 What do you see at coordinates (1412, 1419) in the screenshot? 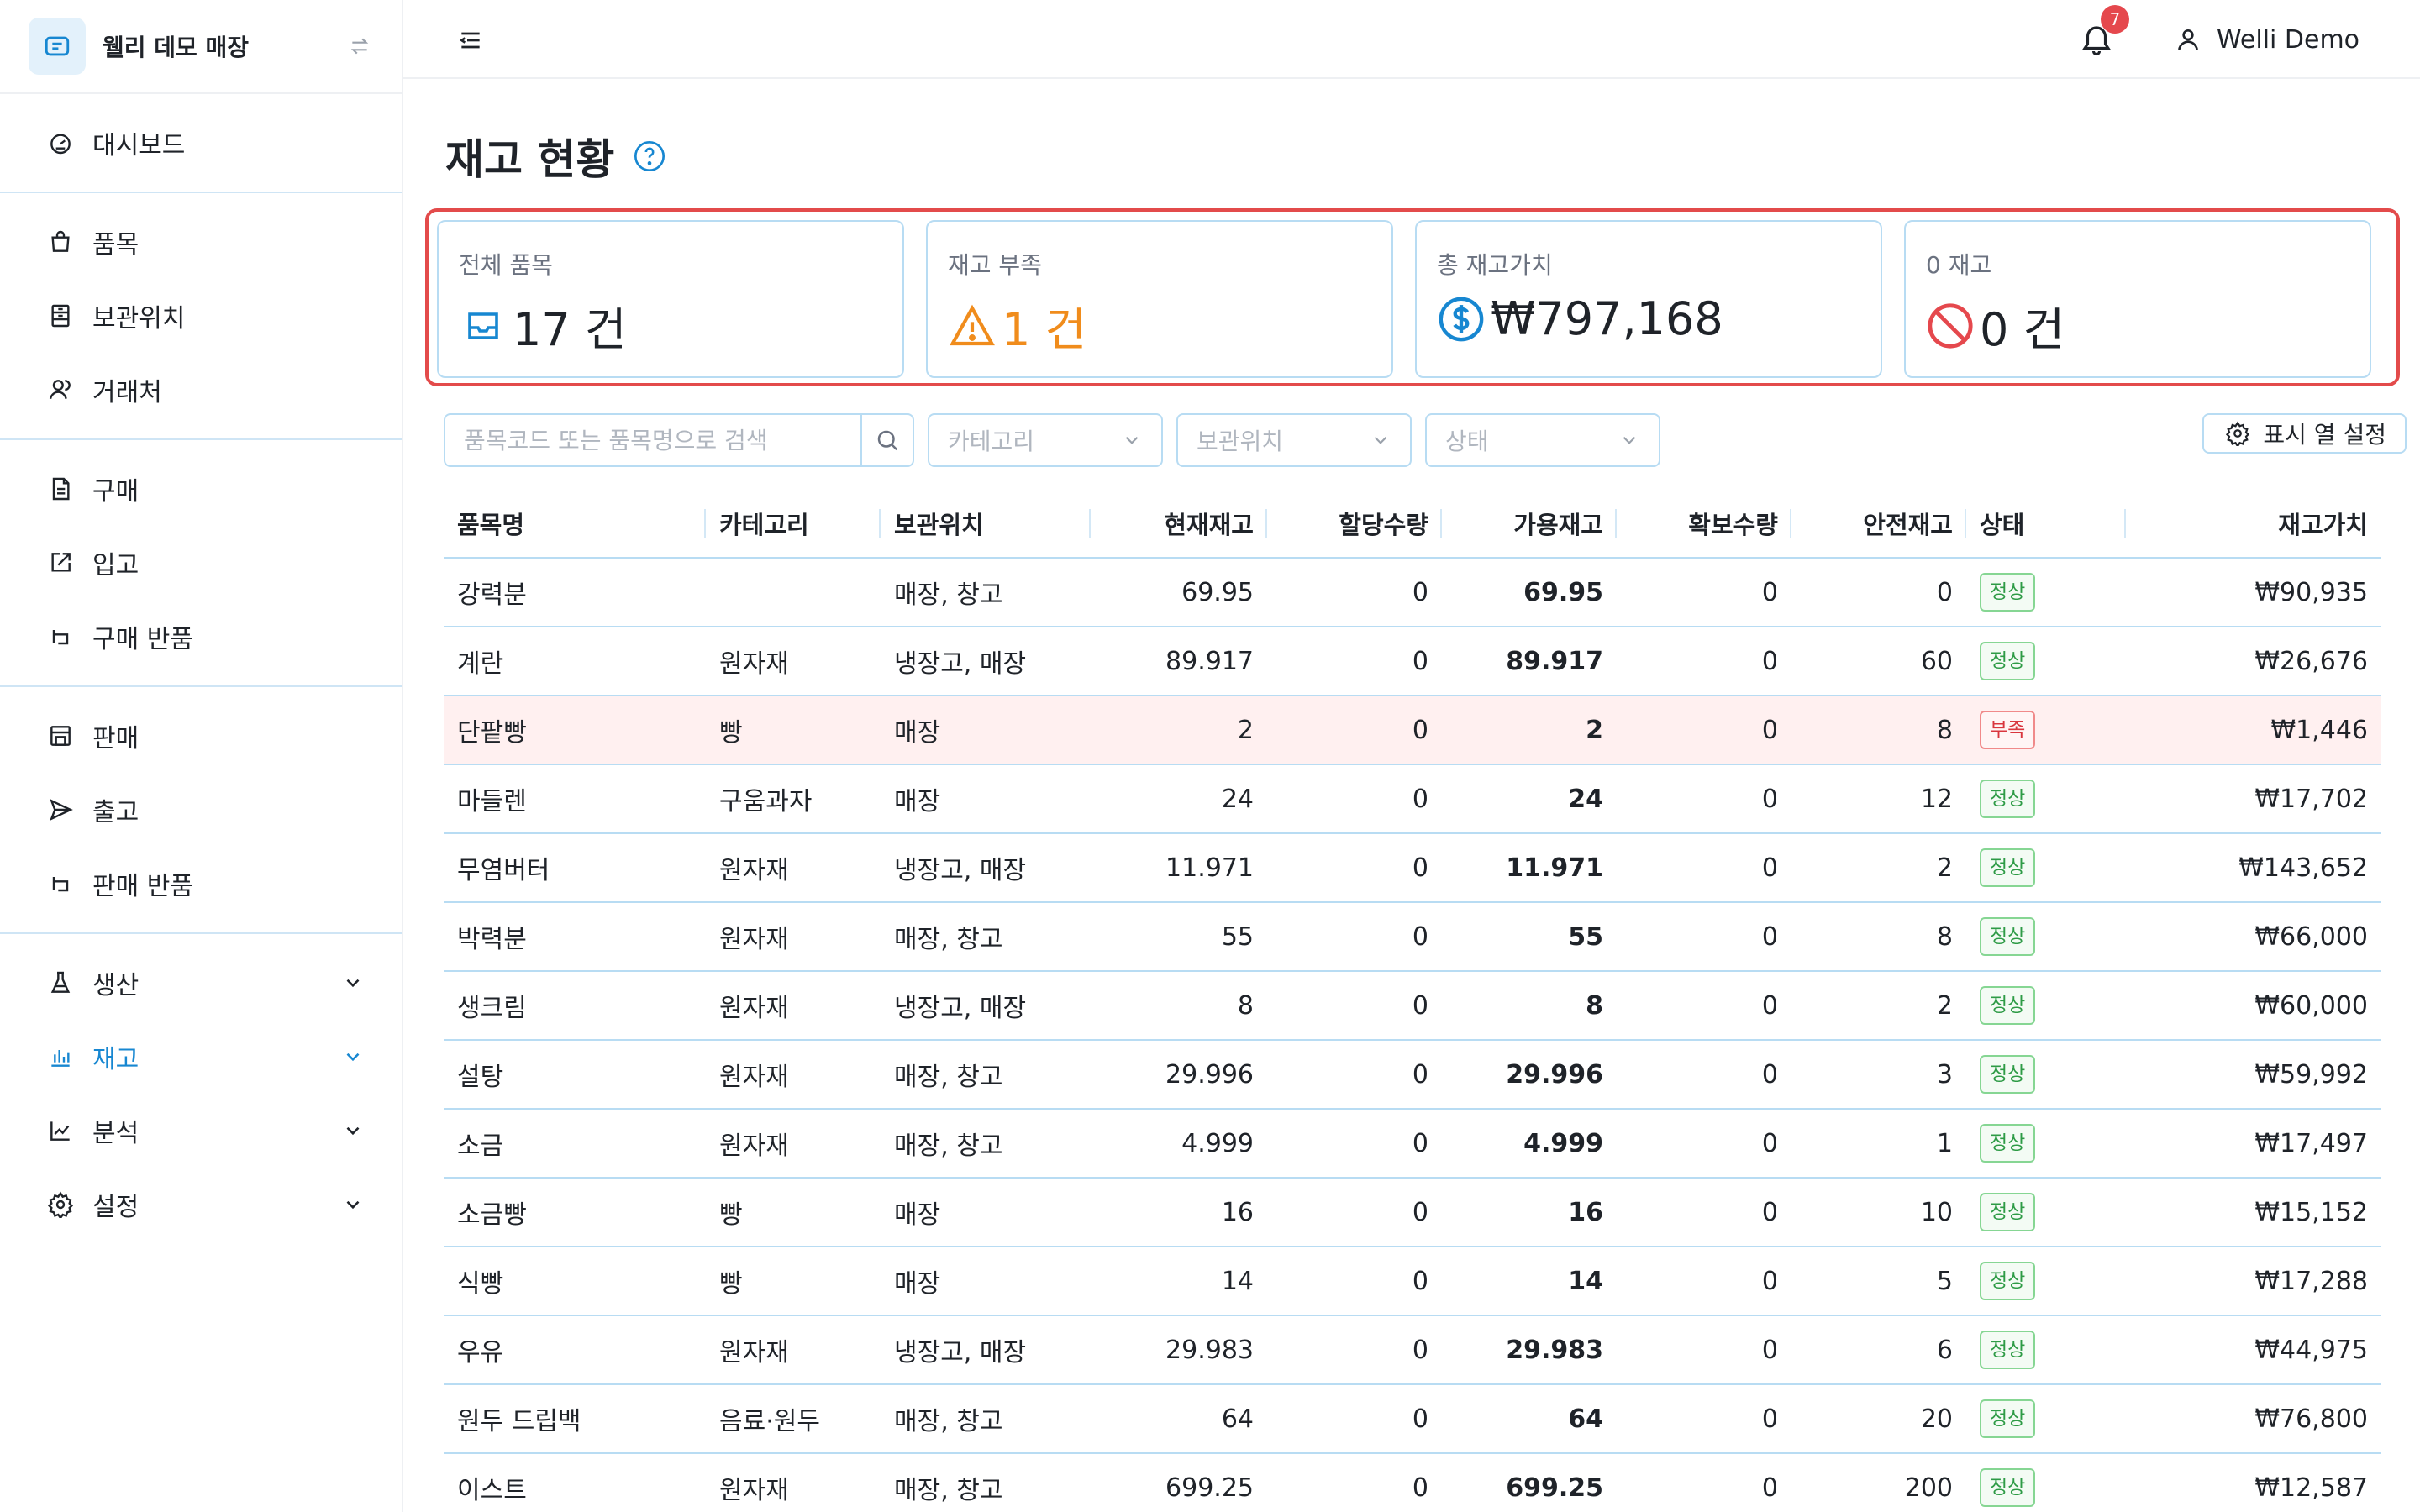
I see `table-row: 원두 드립백 음료·원두 매장, 창고 64 0 64 0 20 정상 ₩76,800` at bounding box center [1412, 1419].